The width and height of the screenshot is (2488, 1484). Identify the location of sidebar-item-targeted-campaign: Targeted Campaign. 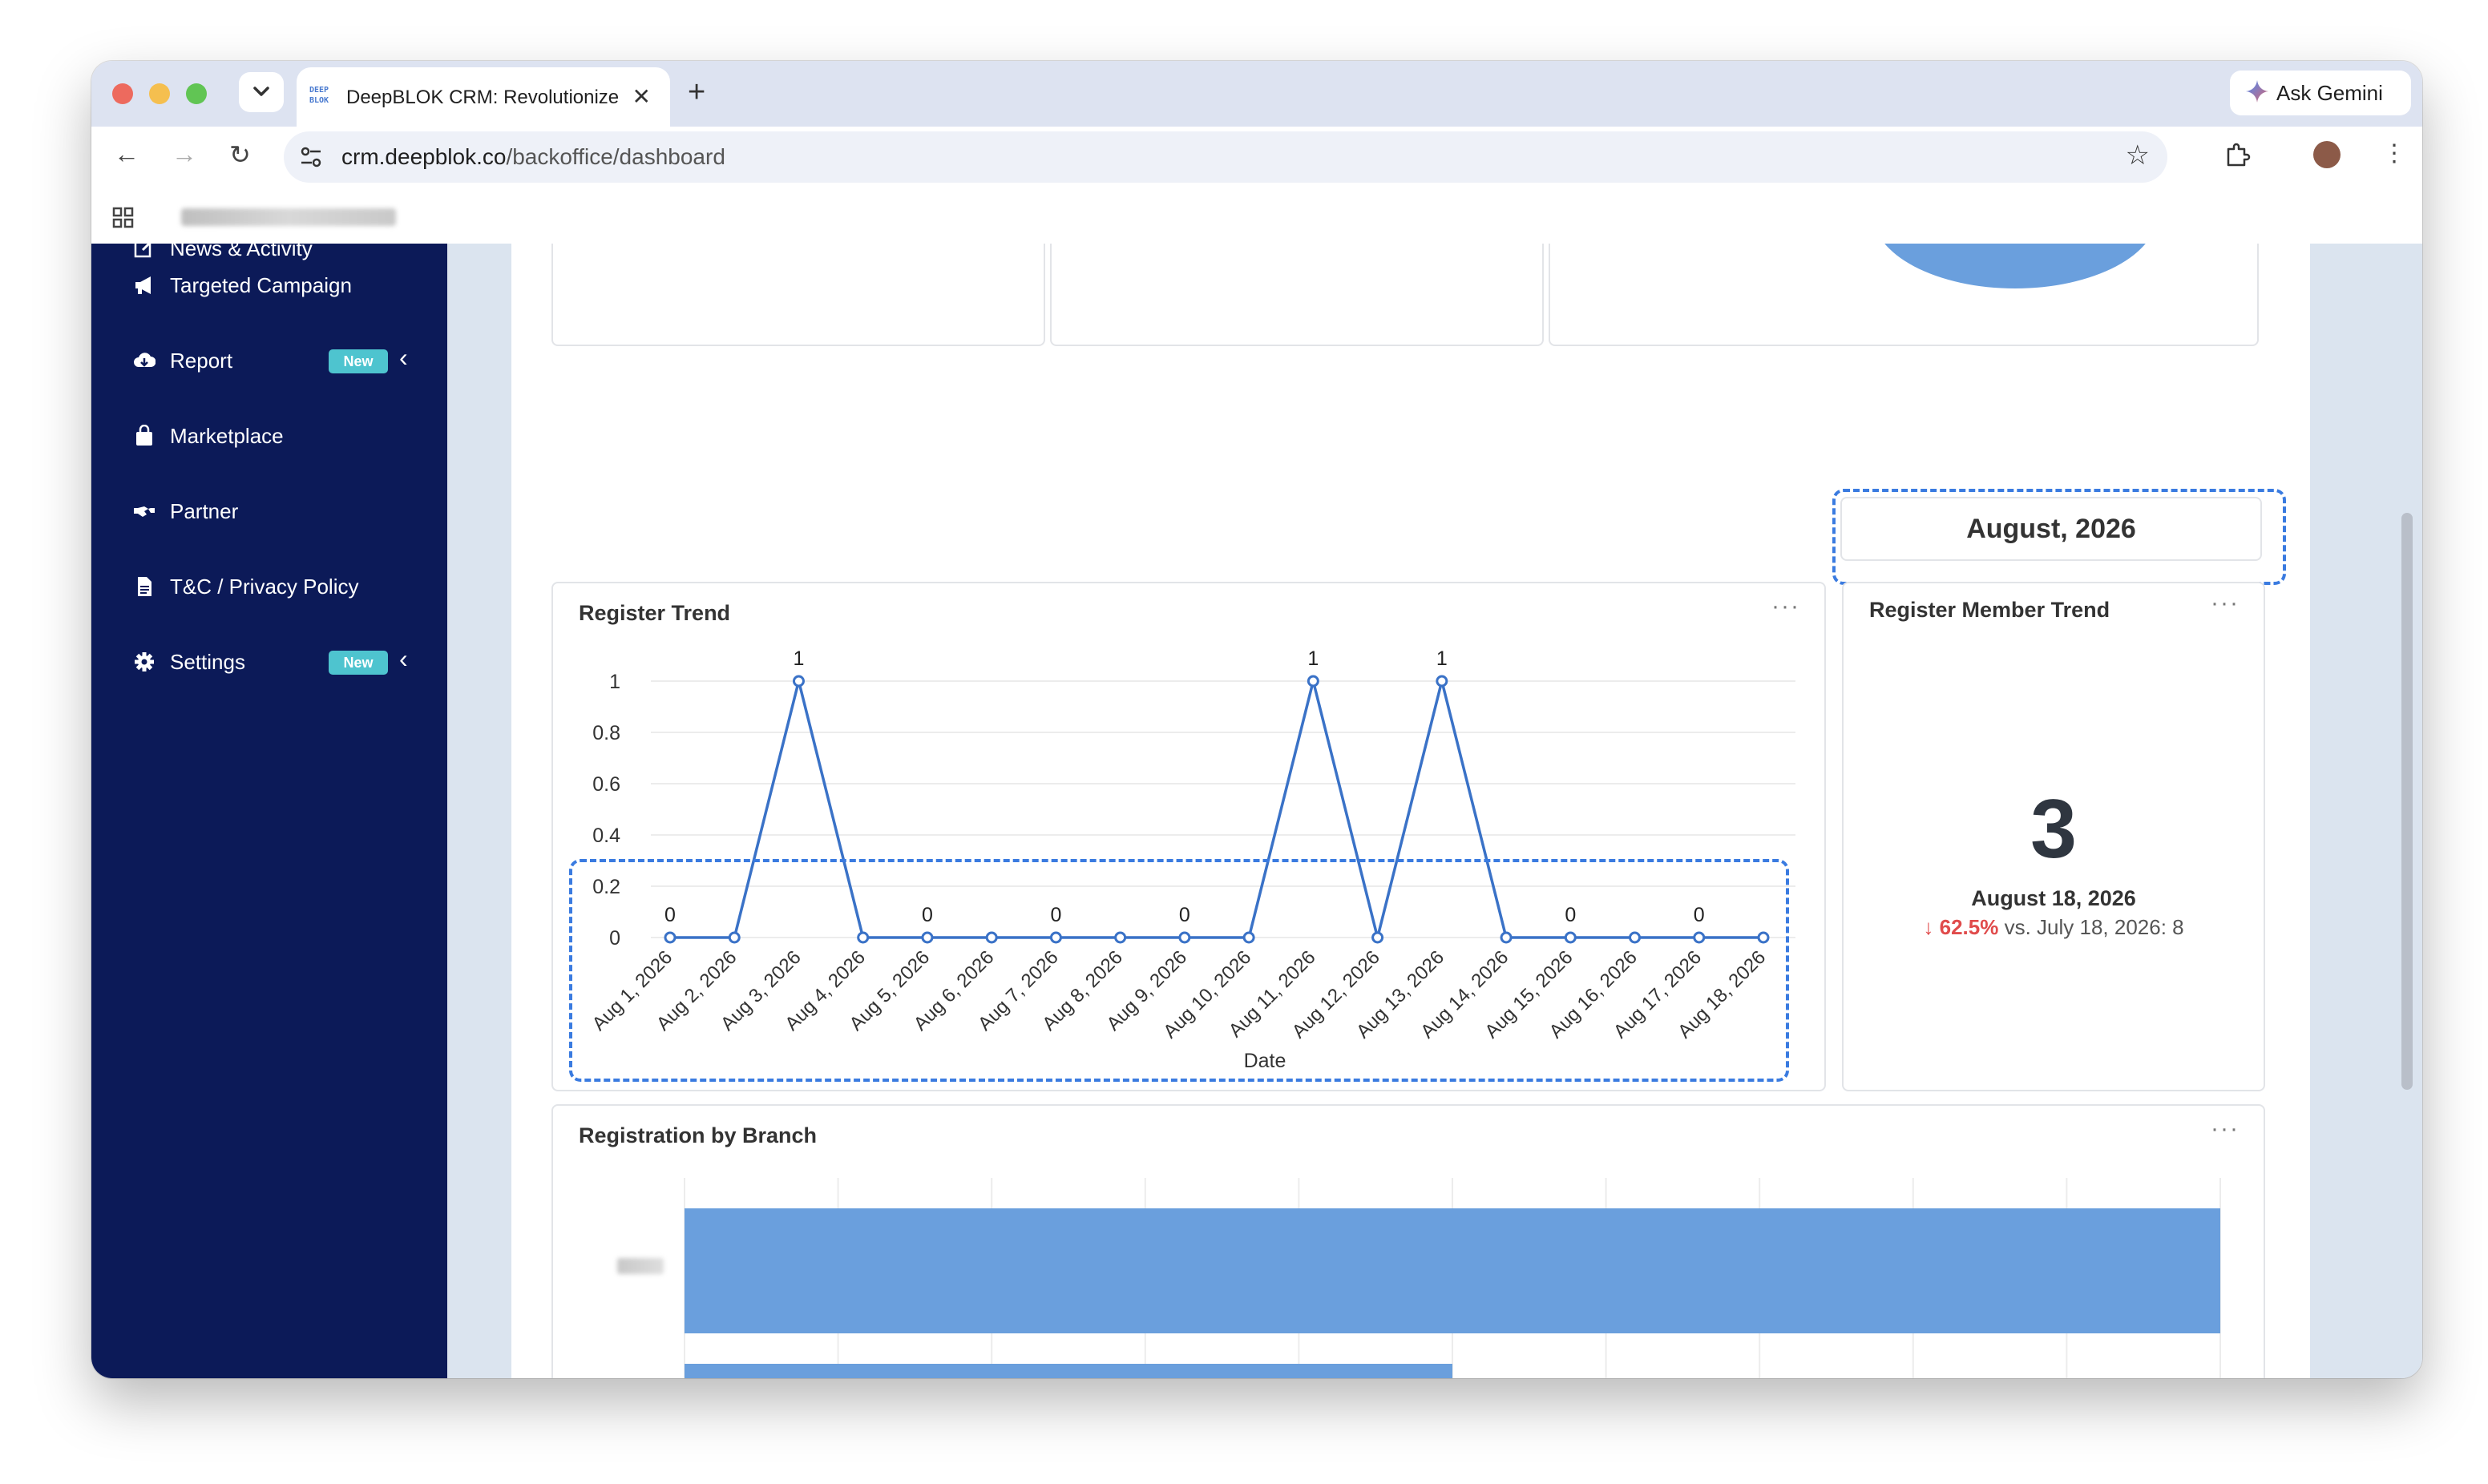
(242, 285).